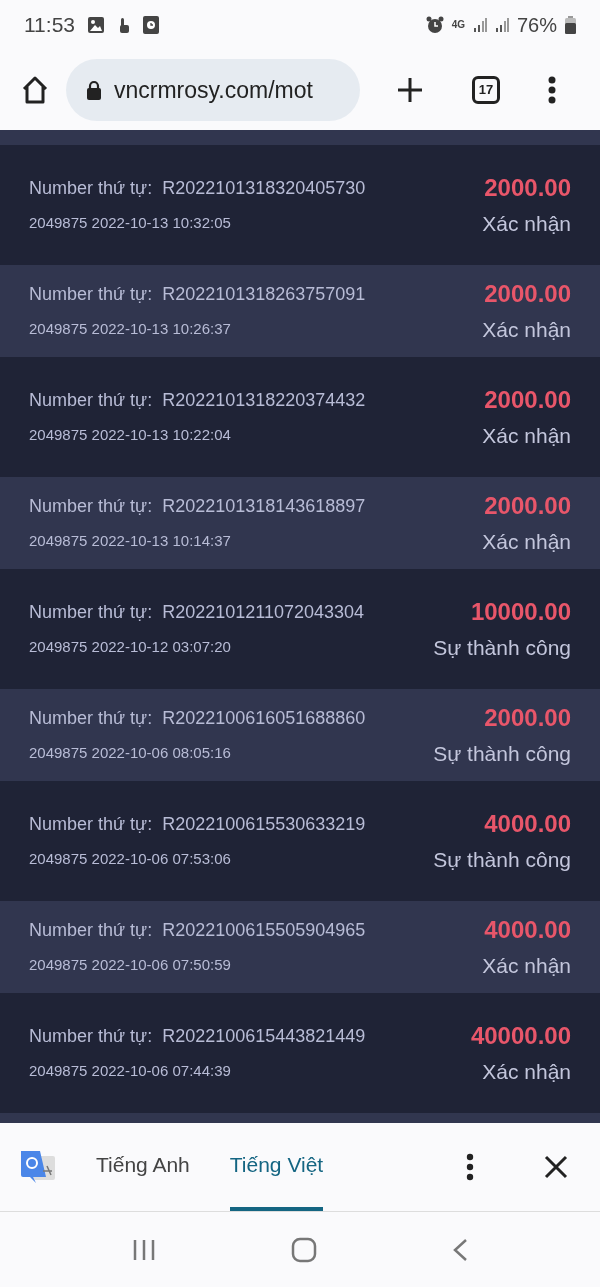 The image size is (600, 1287). What do you see at coordinates (264, 825) in the screenshot?
I see `order-number: R2022100615530633219` at bounding box center [264, 825].